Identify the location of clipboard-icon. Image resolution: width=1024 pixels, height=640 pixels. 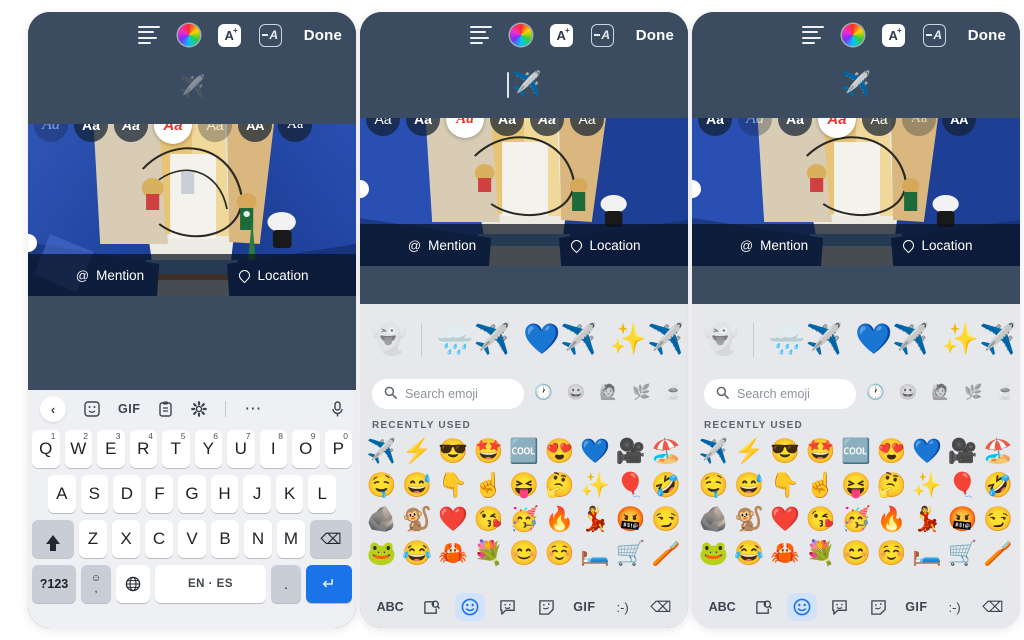
(165, 409).